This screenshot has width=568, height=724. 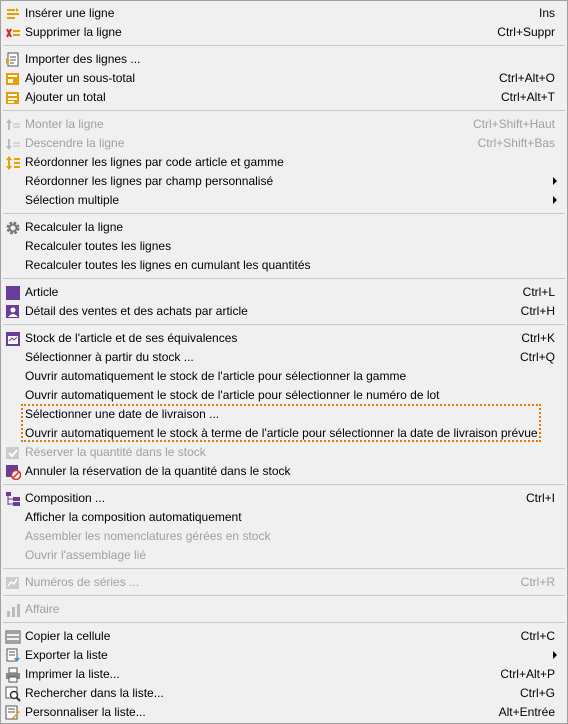 What do you see at coordinates (86, 555) in the screenshot?
I see `menu-item-label: Ouvrir l'assemblage lié` at bounding box center [86, 555].